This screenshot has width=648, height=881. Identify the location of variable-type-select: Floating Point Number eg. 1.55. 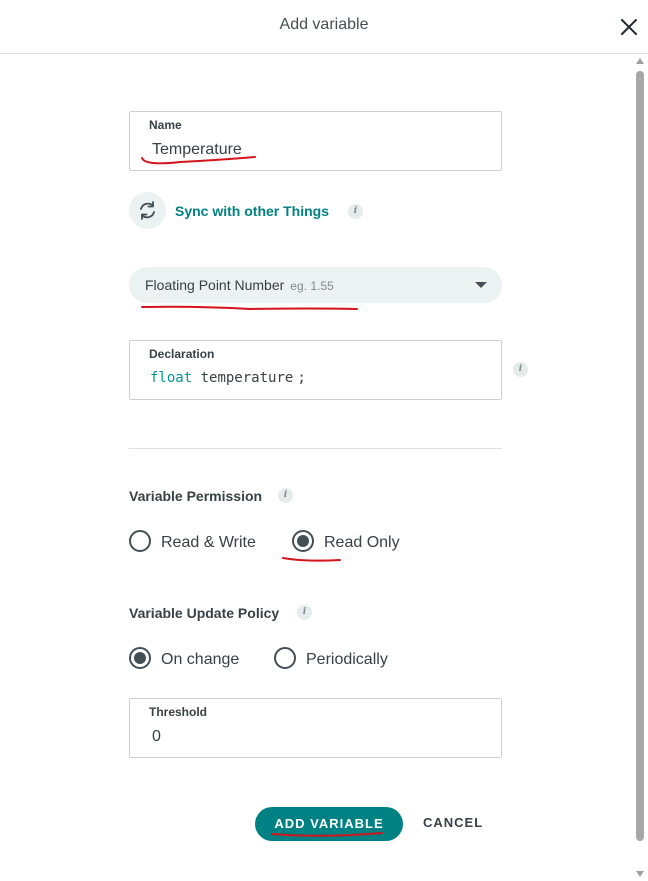
(315, 285).